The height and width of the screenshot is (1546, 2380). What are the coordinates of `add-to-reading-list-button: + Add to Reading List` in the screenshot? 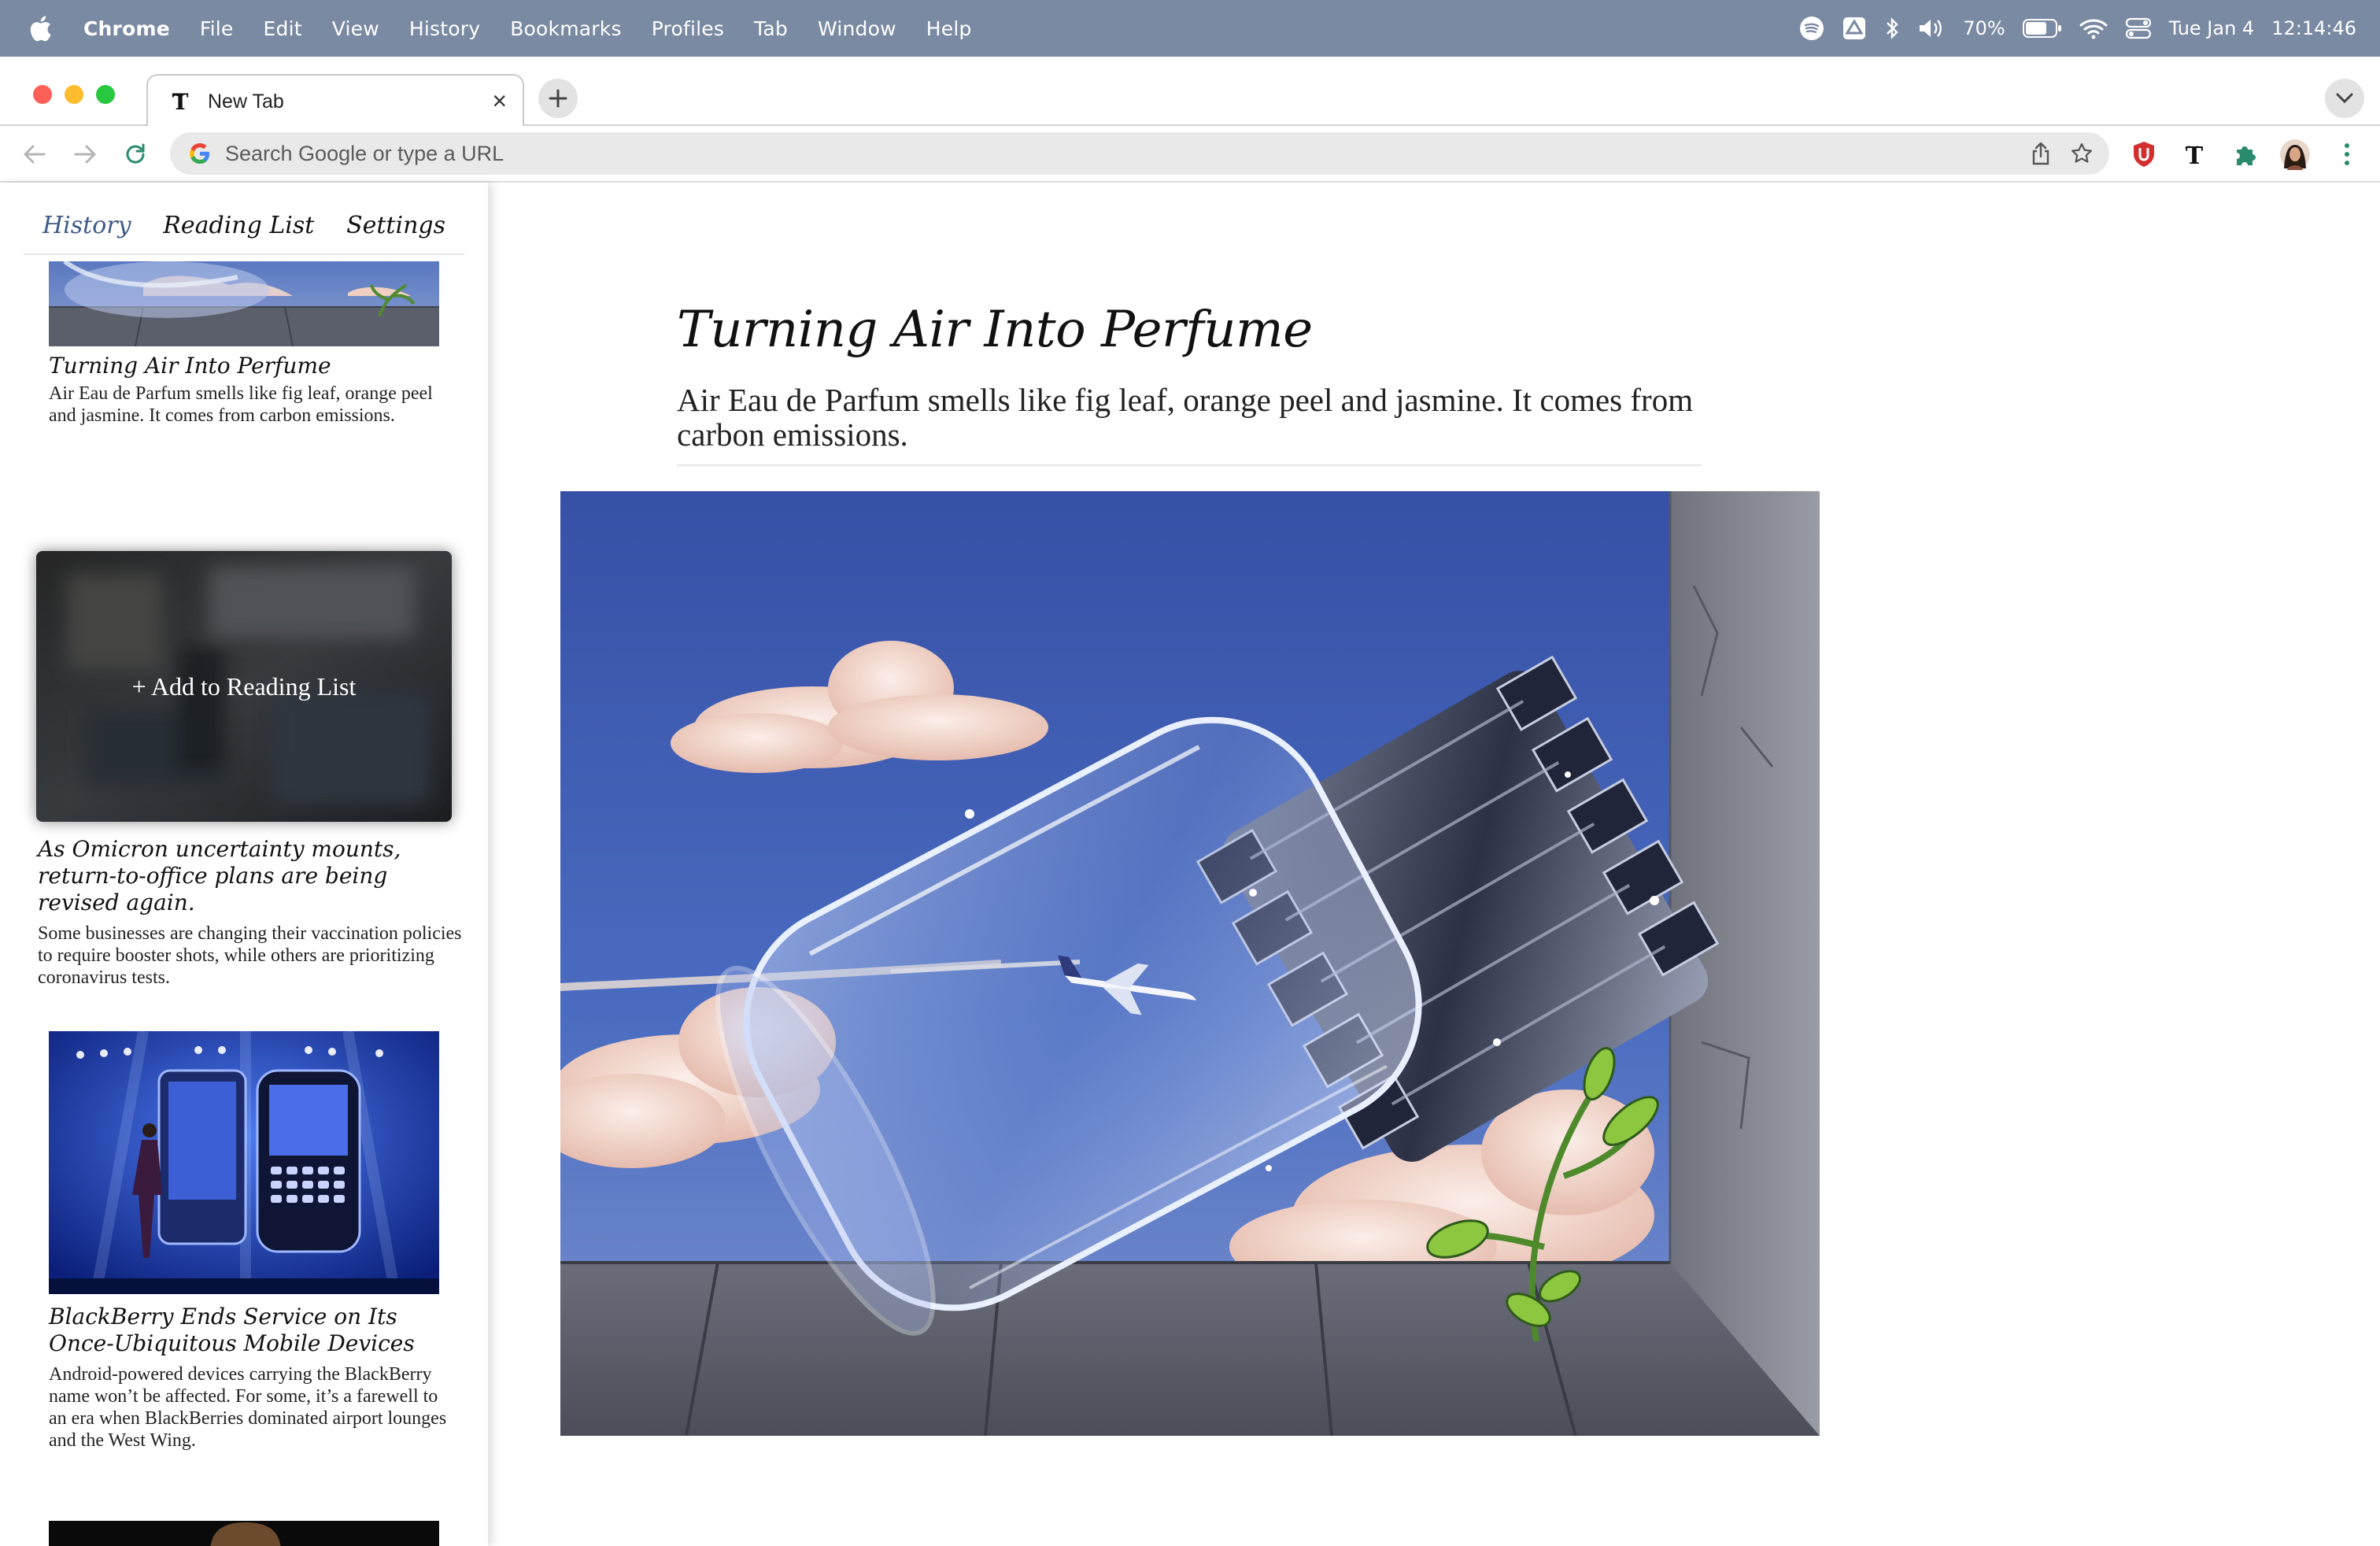 It's located at (244, 686).